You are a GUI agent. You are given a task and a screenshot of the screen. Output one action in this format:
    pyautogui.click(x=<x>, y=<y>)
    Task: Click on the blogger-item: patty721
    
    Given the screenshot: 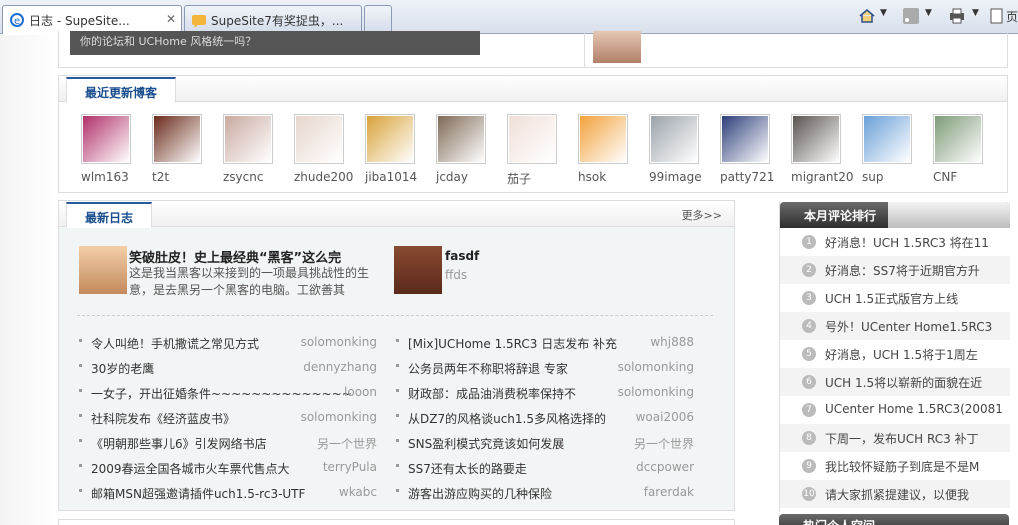 What is the action you would take?
    pyautogui.click(x=752, y=149)
    